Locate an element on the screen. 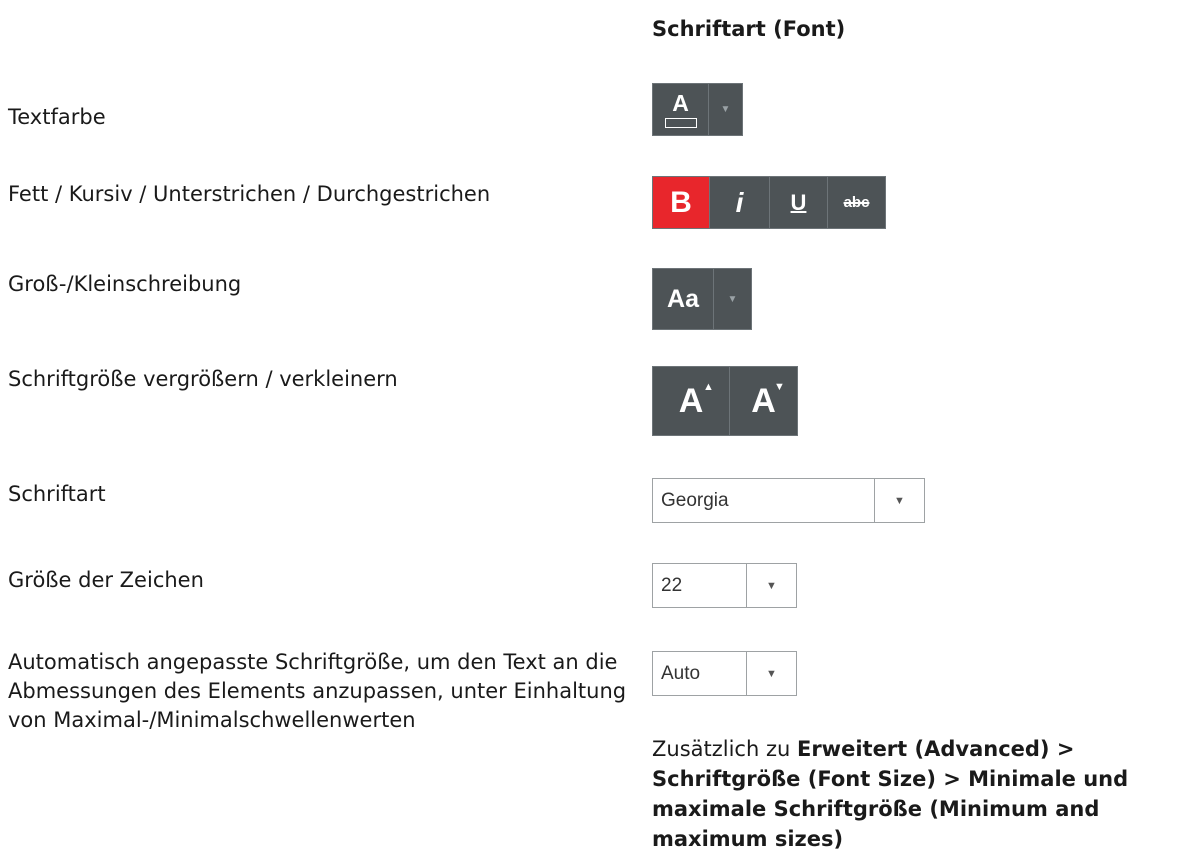 The width and height of the screenshot is (1194, 867). label-font-family: Schriftart is located at coordinates (57, 494).